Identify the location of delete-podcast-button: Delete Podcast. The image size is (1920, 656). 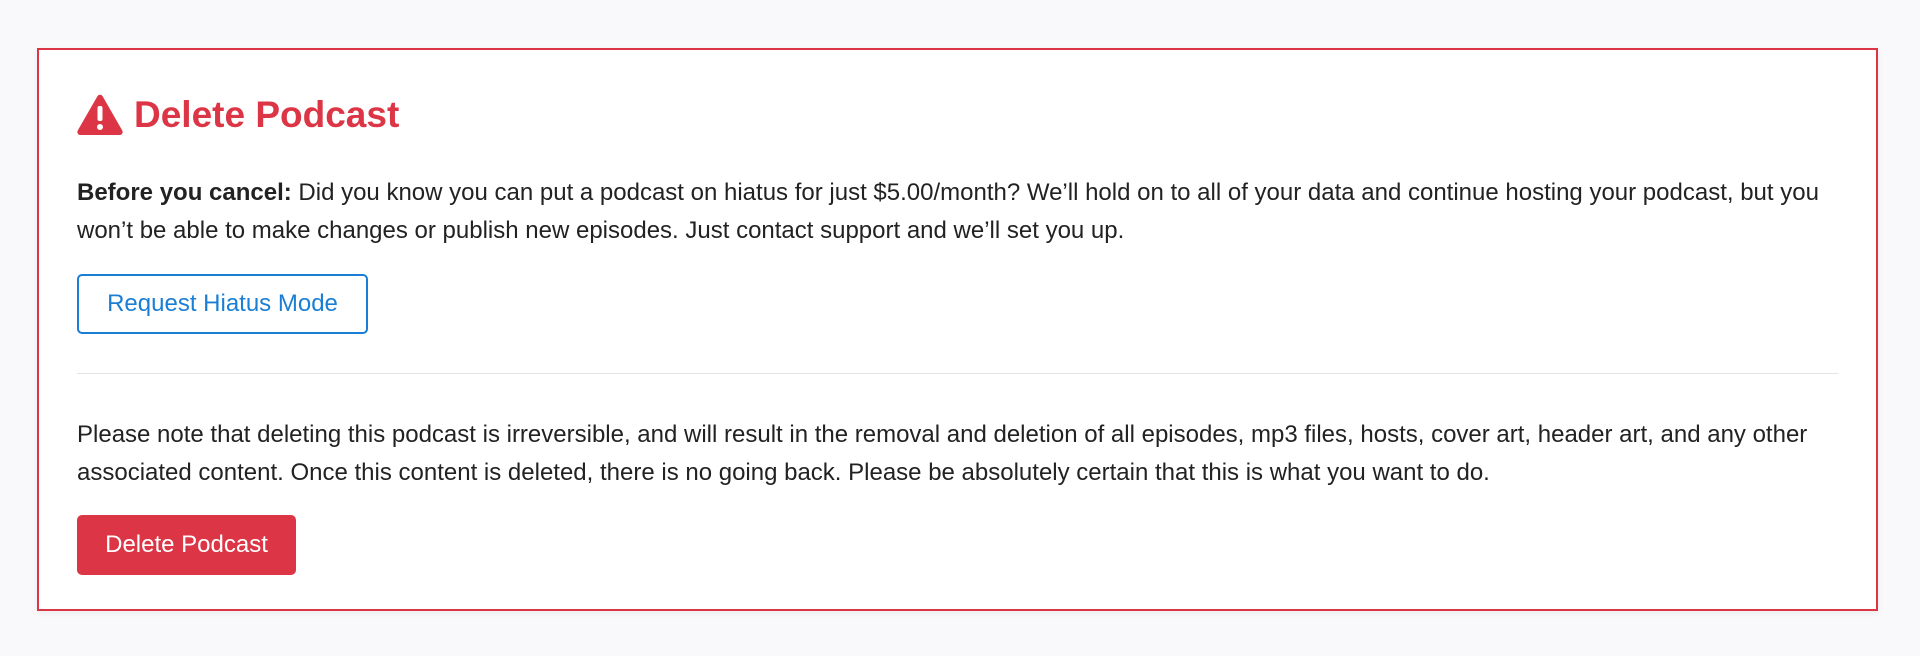
(186, 545).